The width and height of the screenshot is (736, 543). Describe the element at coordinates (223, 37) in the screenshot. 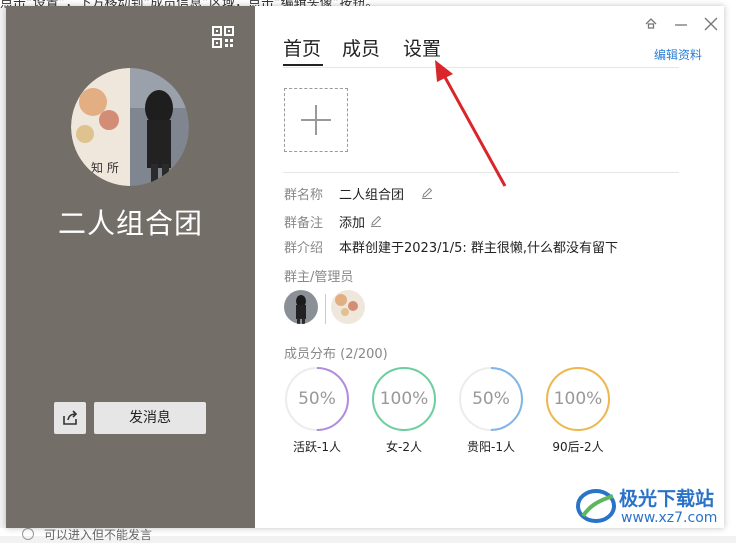

I see `qr-code-icon` at that location.